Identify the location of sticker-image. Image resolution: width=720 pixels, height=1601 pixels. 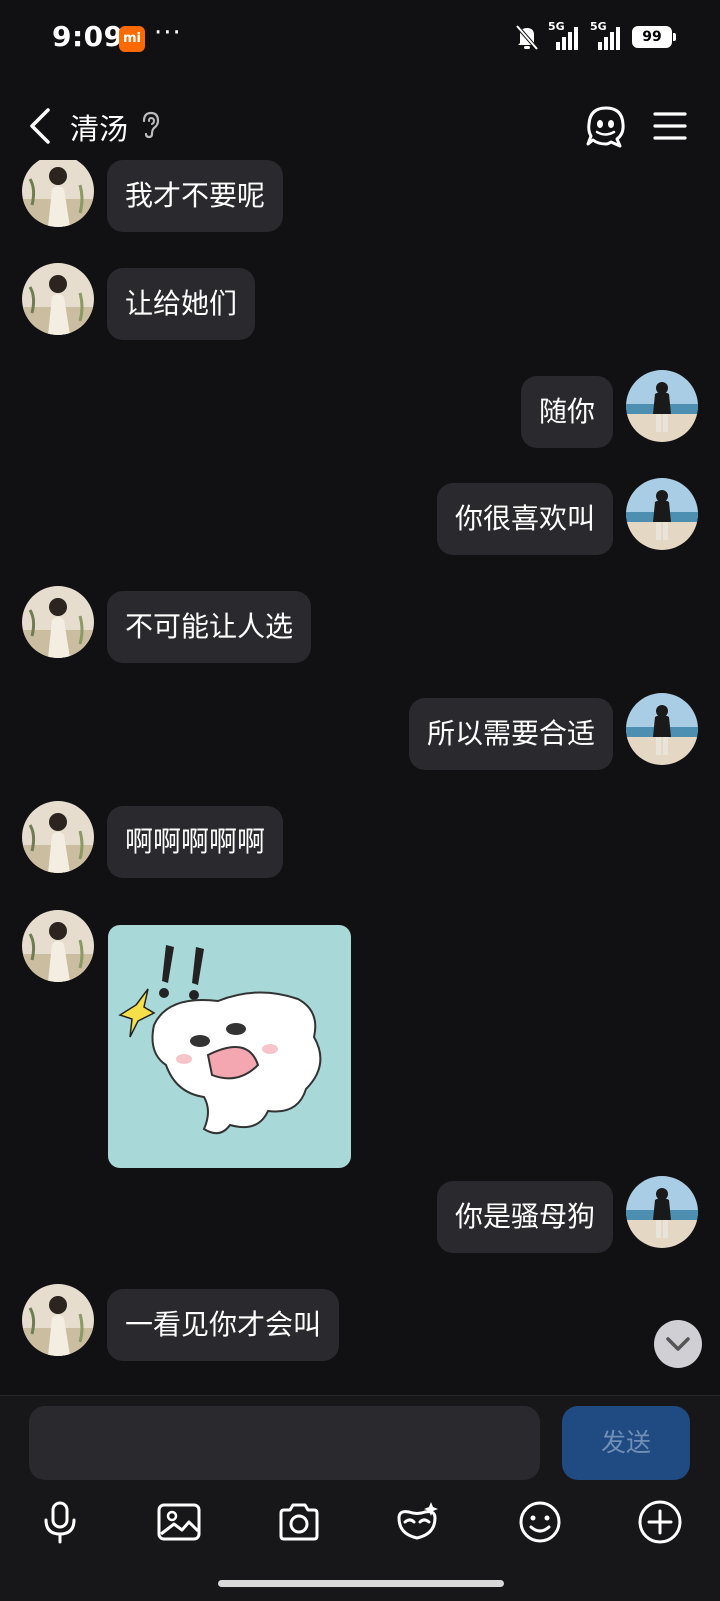
(229, 1046).